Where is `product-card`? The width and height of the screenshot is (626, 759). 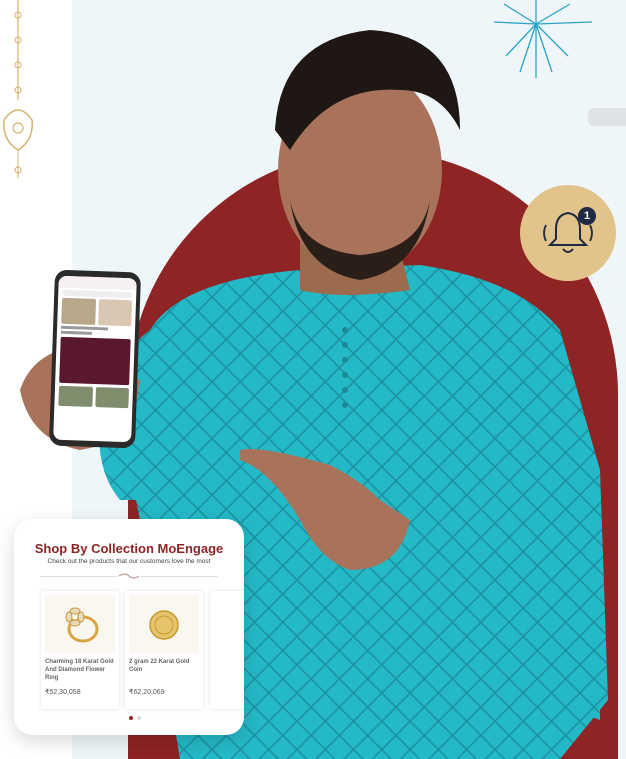 product-card is located at coordinates (227, 650).